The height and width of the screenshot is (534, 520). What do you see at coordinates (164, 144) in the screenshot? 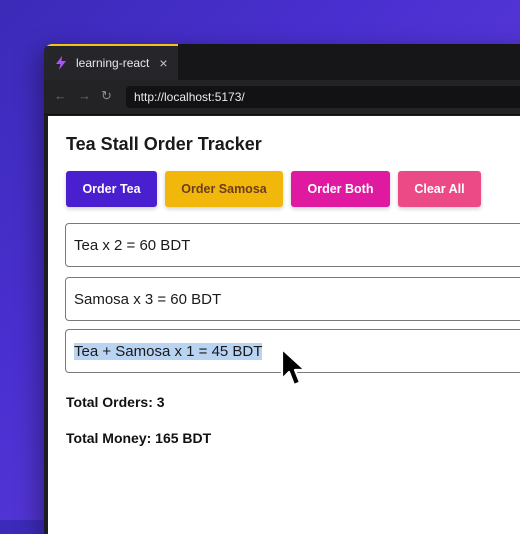
I see `page-title: Tea Stall Order Tracker` at bounding box center [164, 144].